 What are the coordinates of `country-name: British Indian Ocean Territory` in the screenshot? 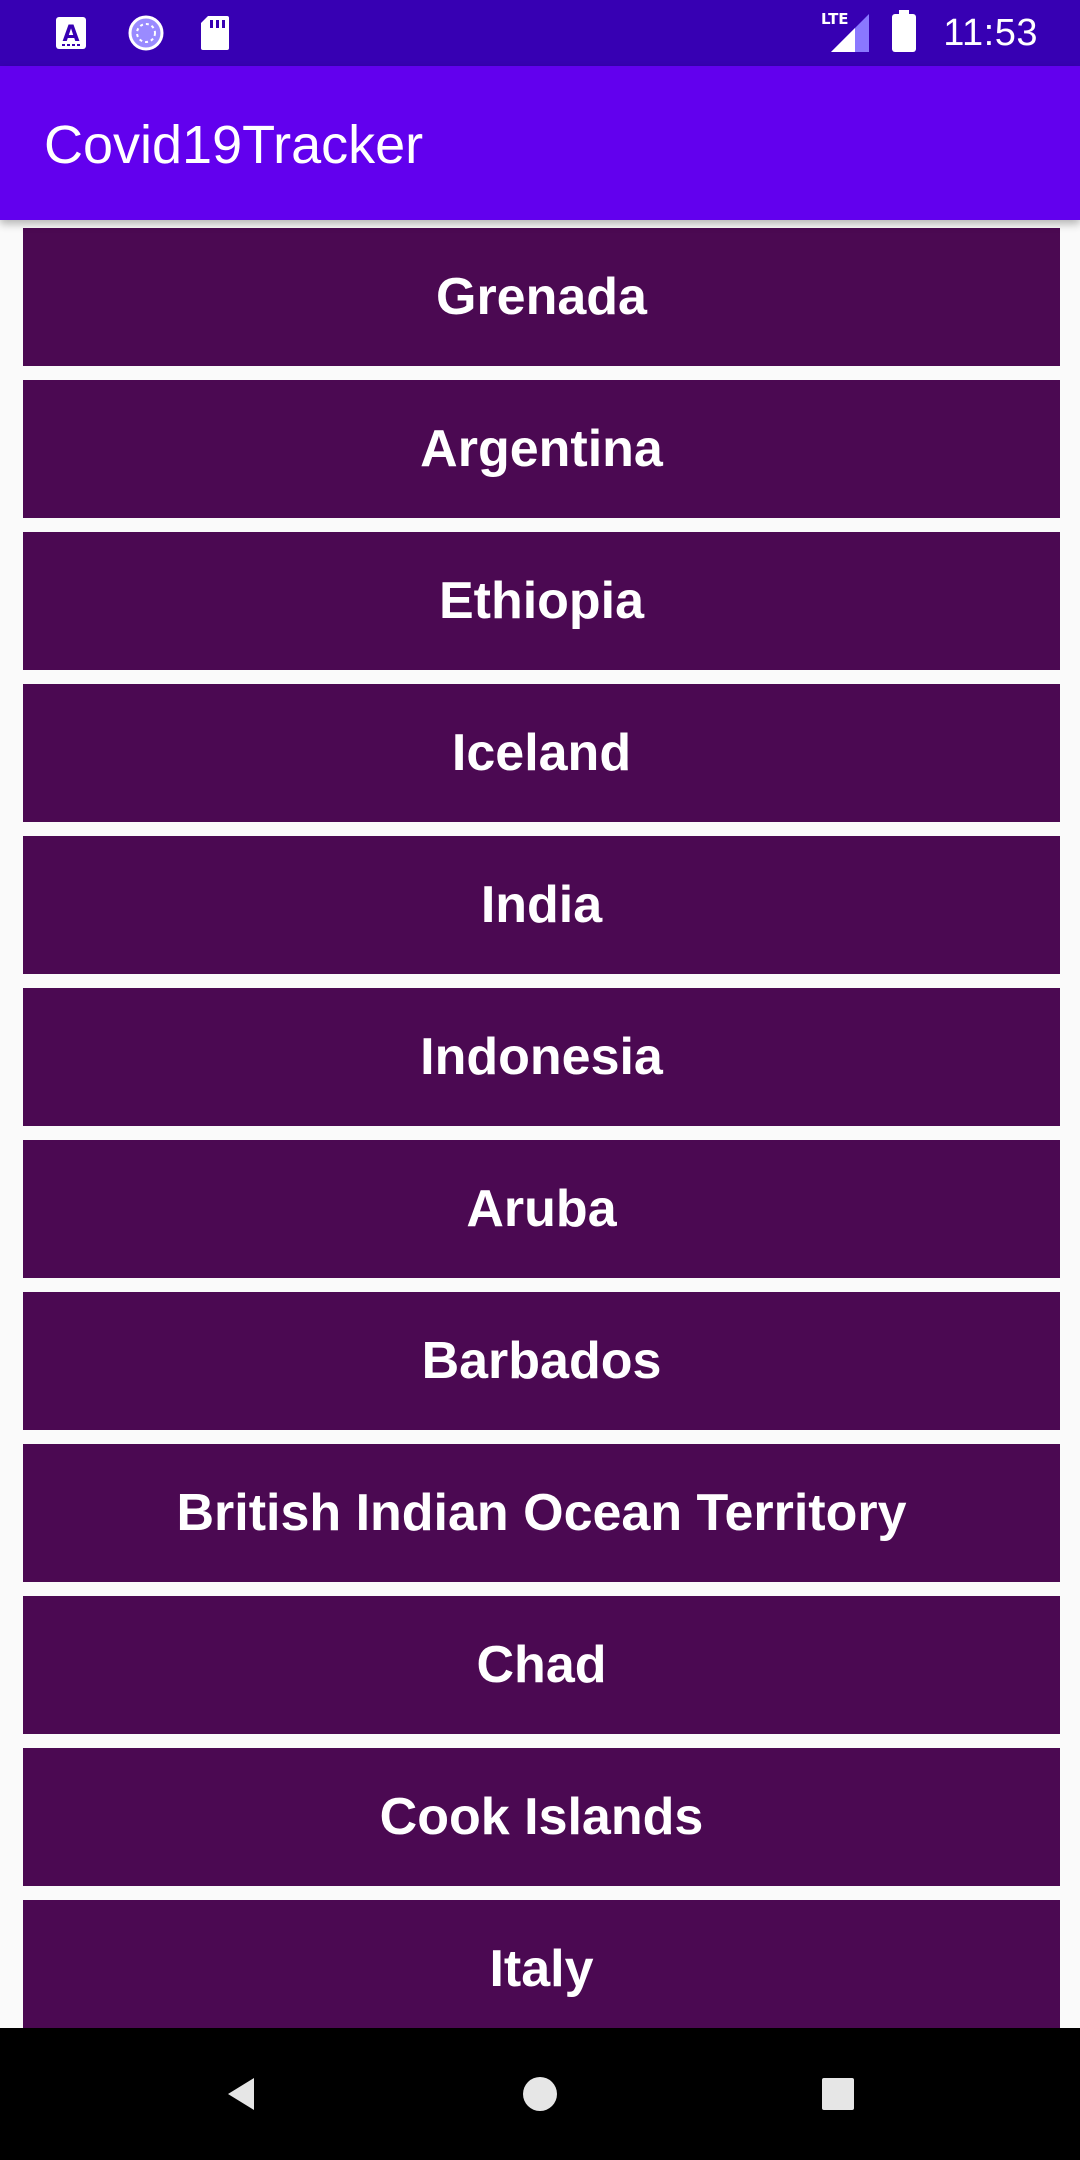 It's located at (541, 1513).